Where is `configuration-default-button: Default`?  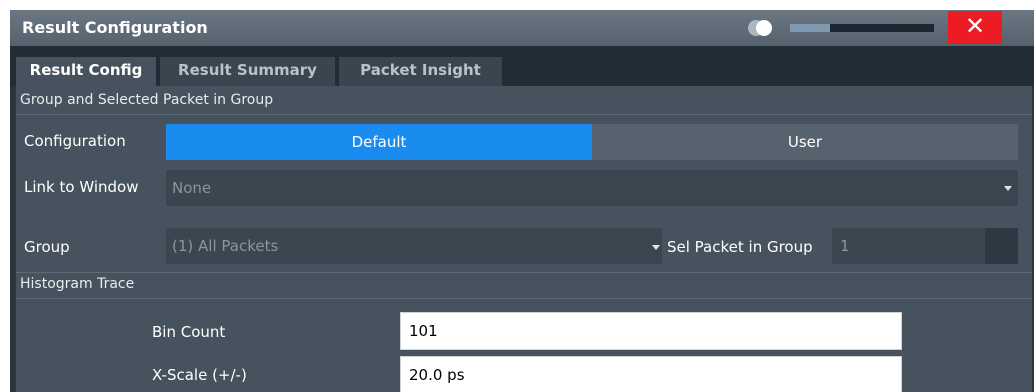
configuration-default-button: Default is located at coordinates (379, 142).